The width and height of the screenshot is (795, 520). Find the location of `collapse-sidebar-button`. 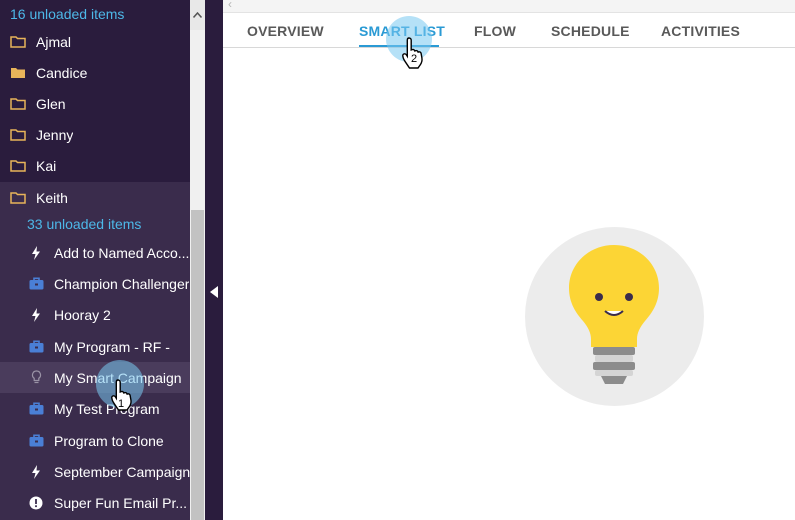

collapse-sidebar-button is located at coordinates (214, 292).